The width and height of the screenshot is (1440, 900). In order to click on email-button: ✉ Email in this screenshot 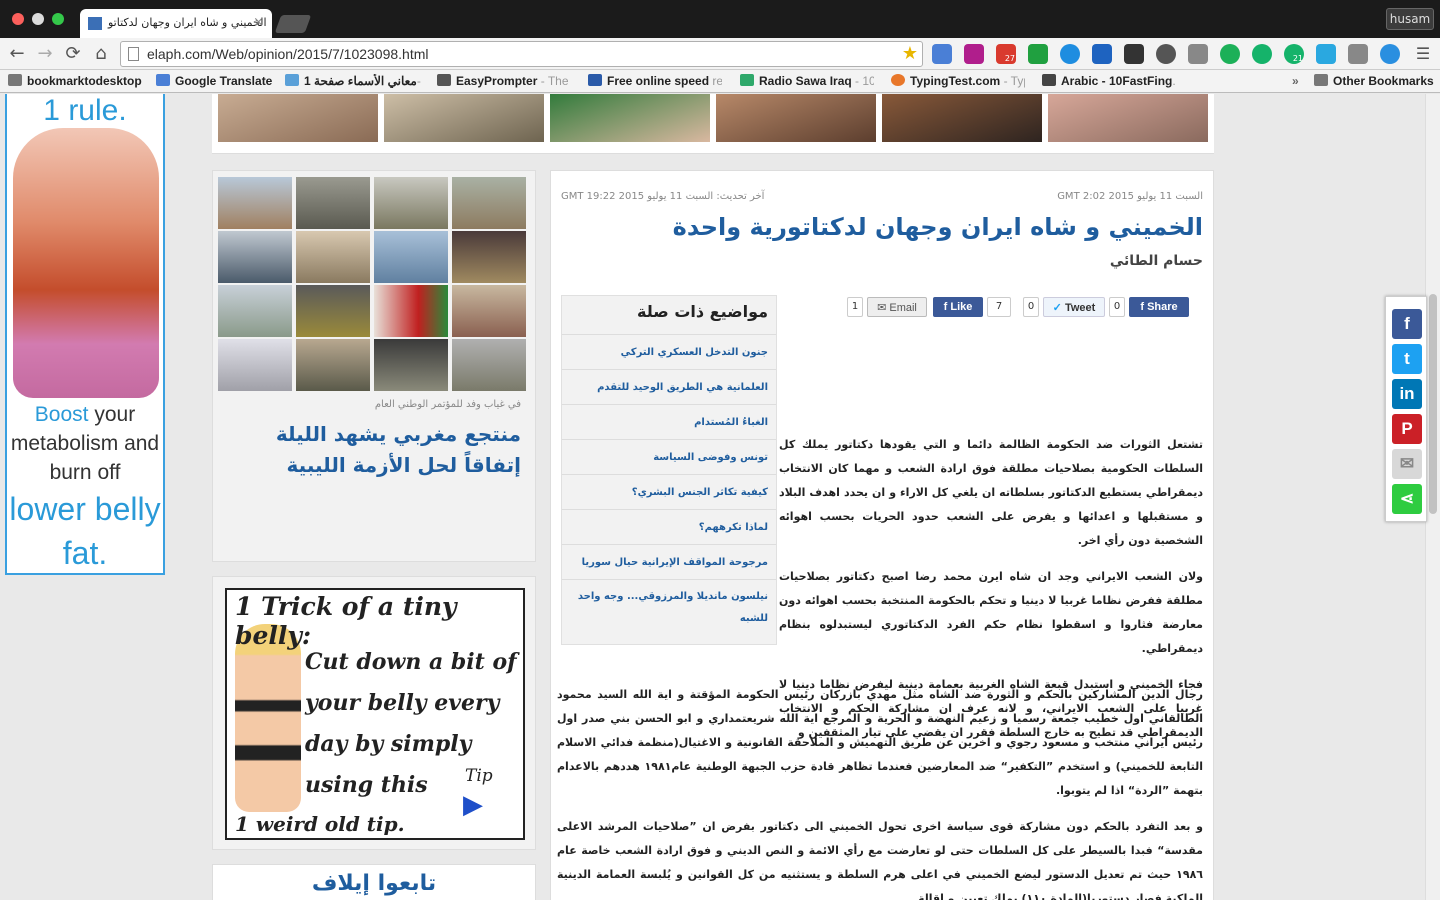, I will do `click(897, 307)`.